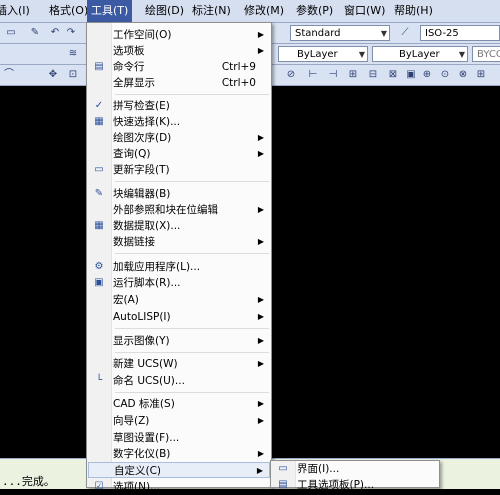 The height and width of the screenshot is (495, 500). Describe the element at coordinates (144, 404) in the screenshot. I see `menu-item-label: CAD 标准(S)` at that location.